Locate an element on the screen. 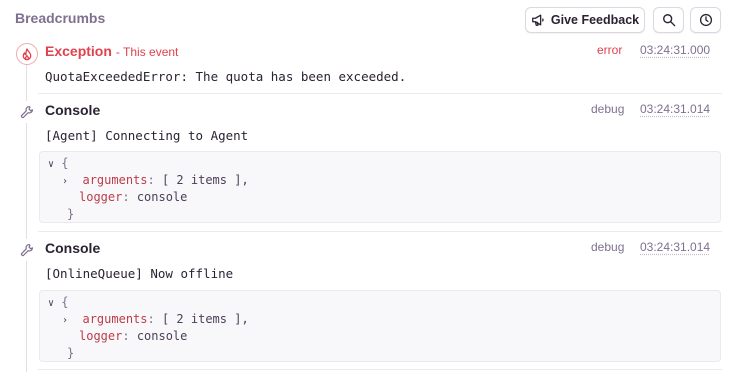 The width and height of the screenshot is (734, 372). crumb-subtitle: - This event is located at coordinates (147, 52).